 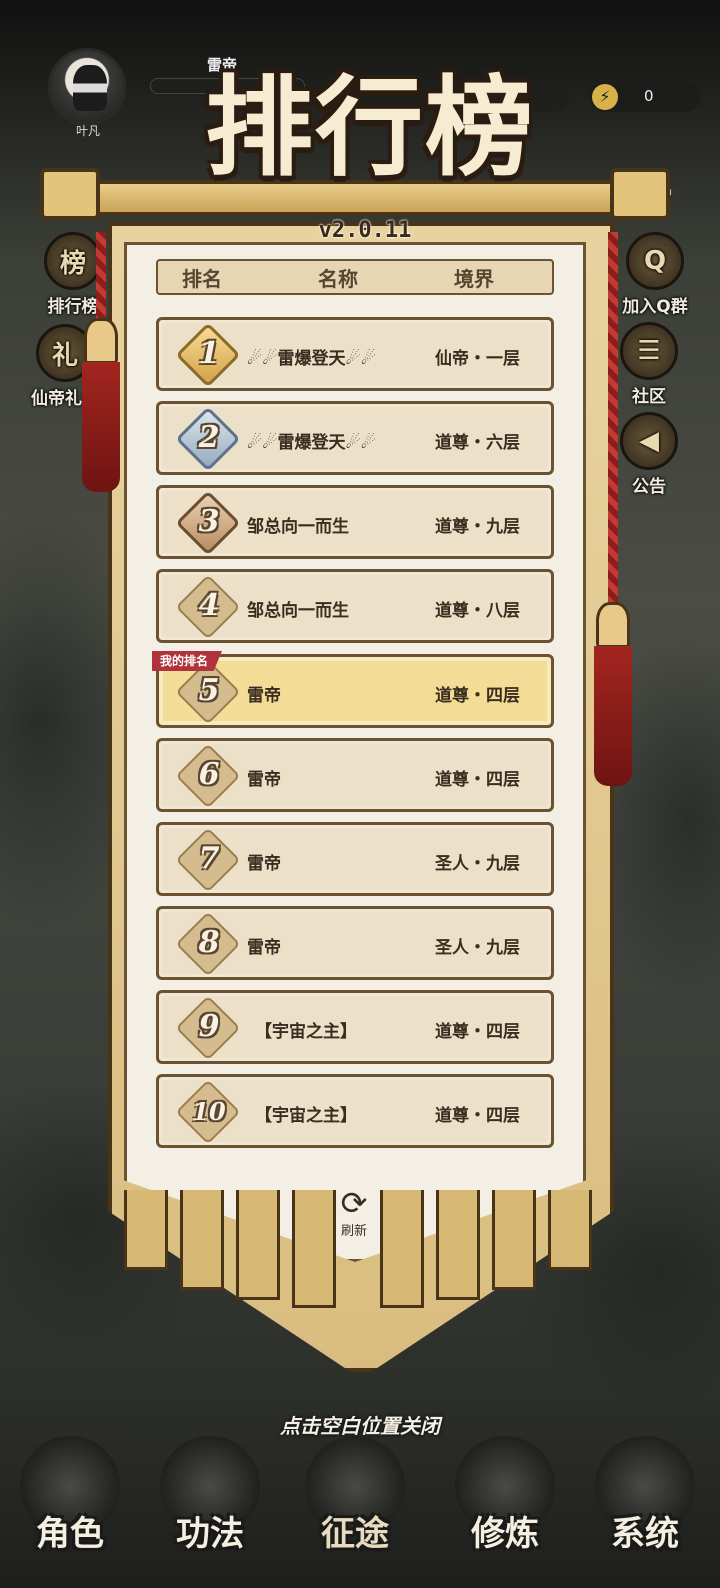 I want to click on lightning-icon: ⚡, so click(x=605, y=97).